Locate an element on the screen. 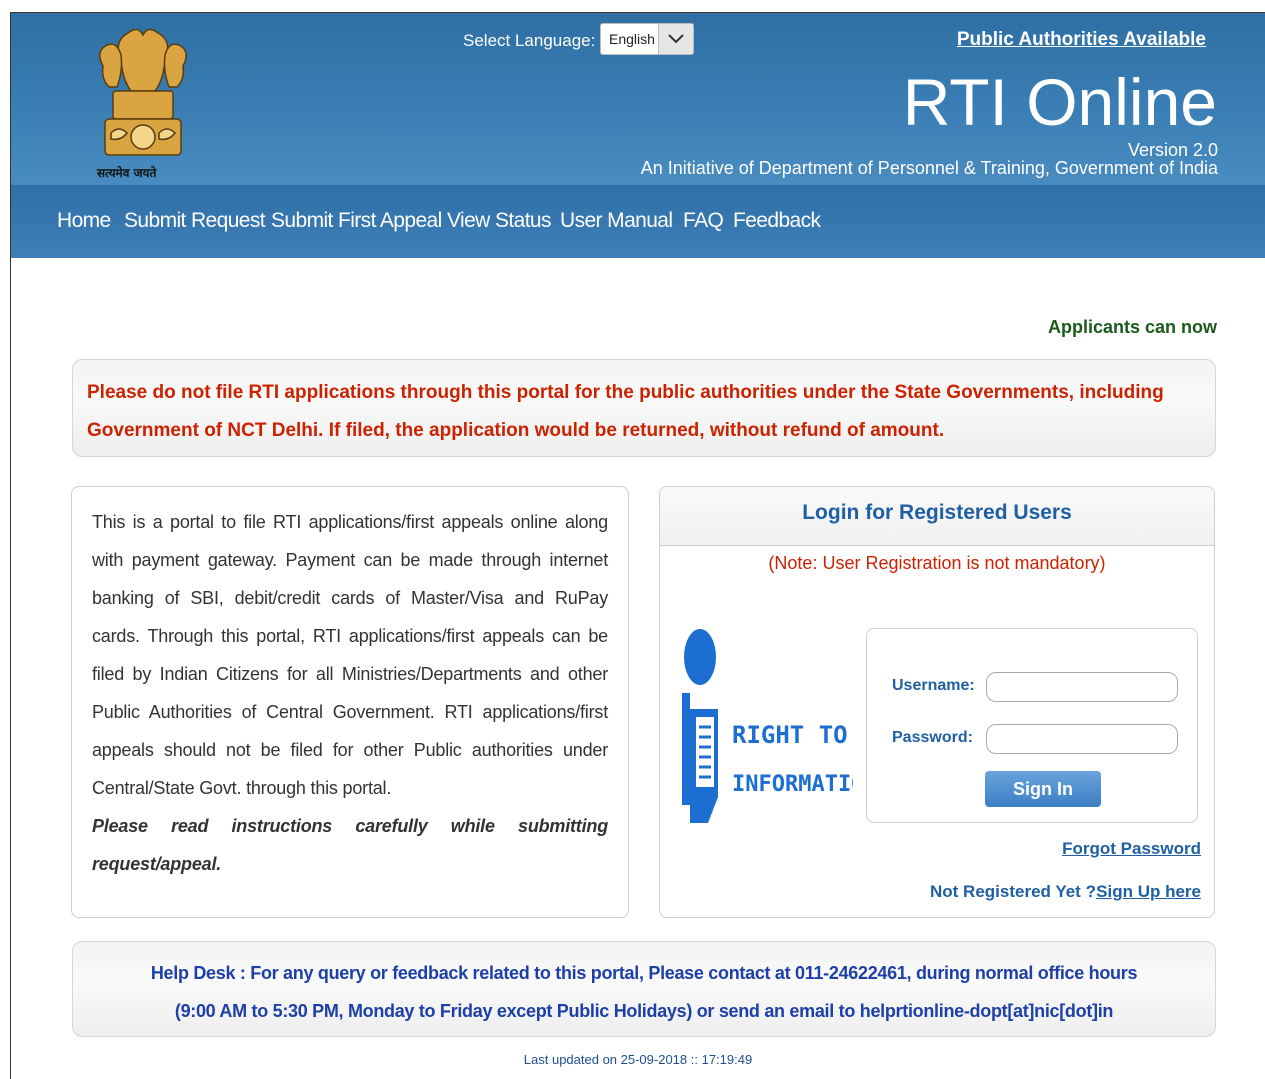  login-header: Login for Registered Users is located at coordinates (937, 516).